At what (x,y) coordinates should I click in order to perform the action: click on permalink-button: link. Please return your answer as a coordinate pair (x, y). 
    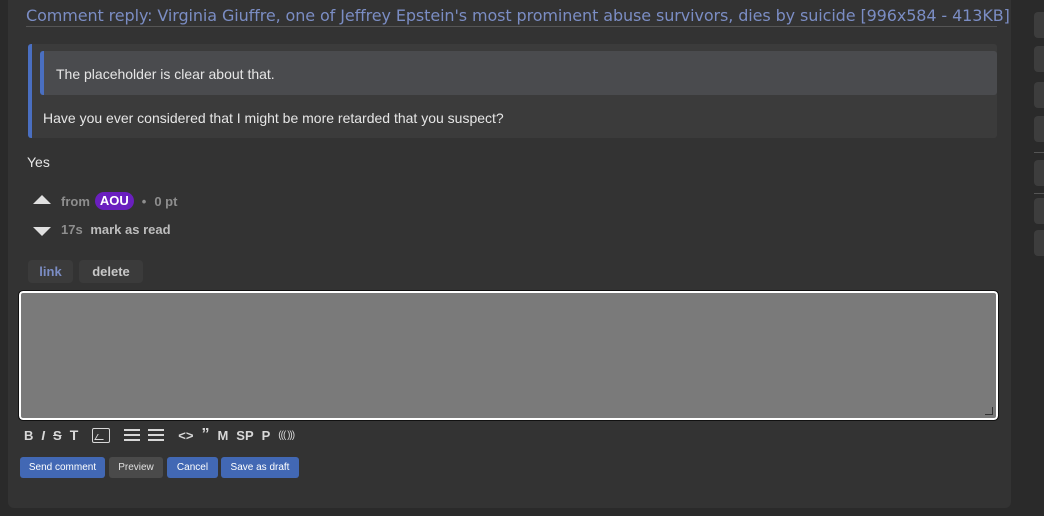
    Looking at the image, I should click on (50, 271).